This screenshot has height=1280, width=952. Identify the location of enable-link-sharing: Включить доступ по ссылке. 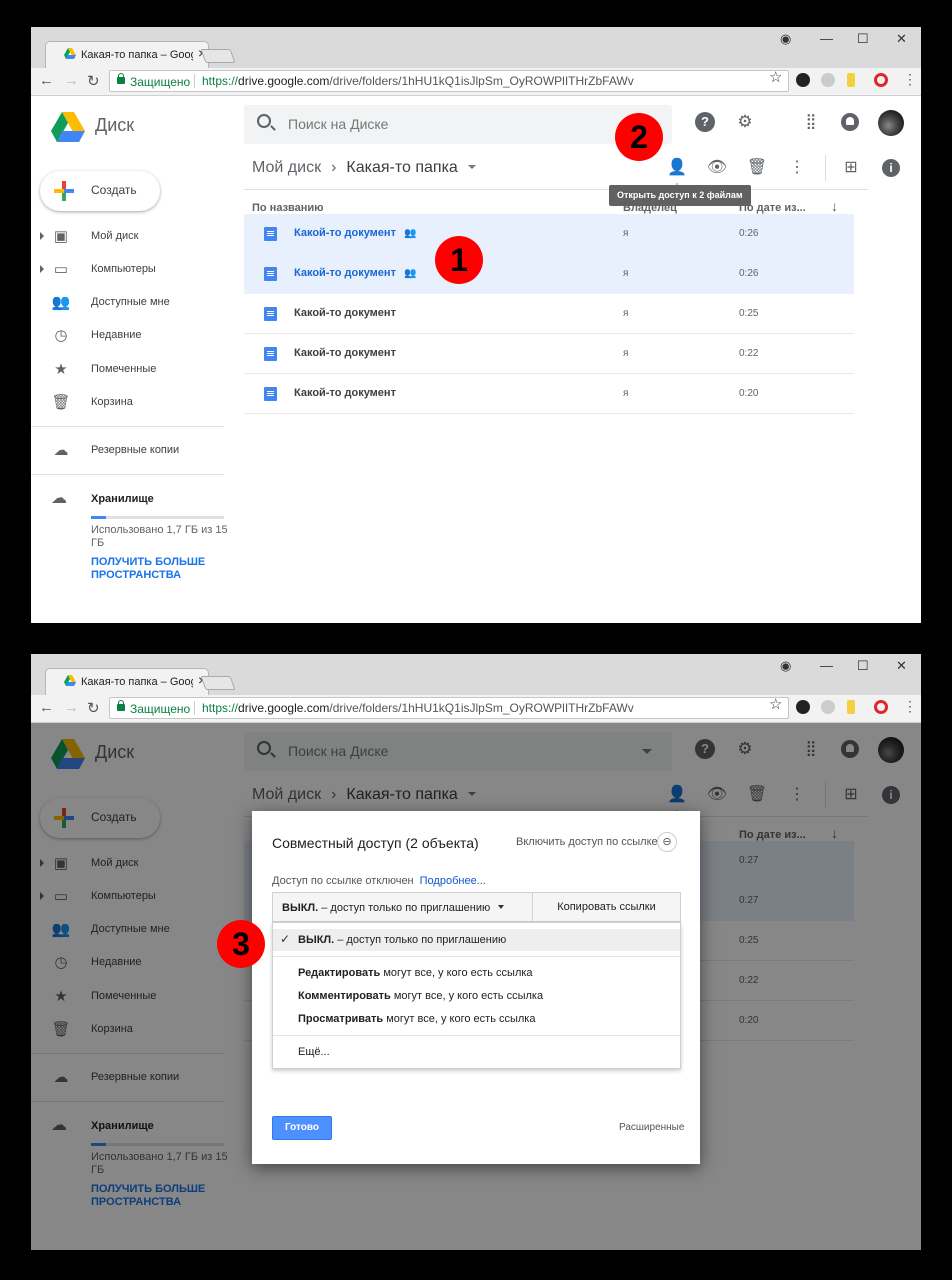
(587, 842).